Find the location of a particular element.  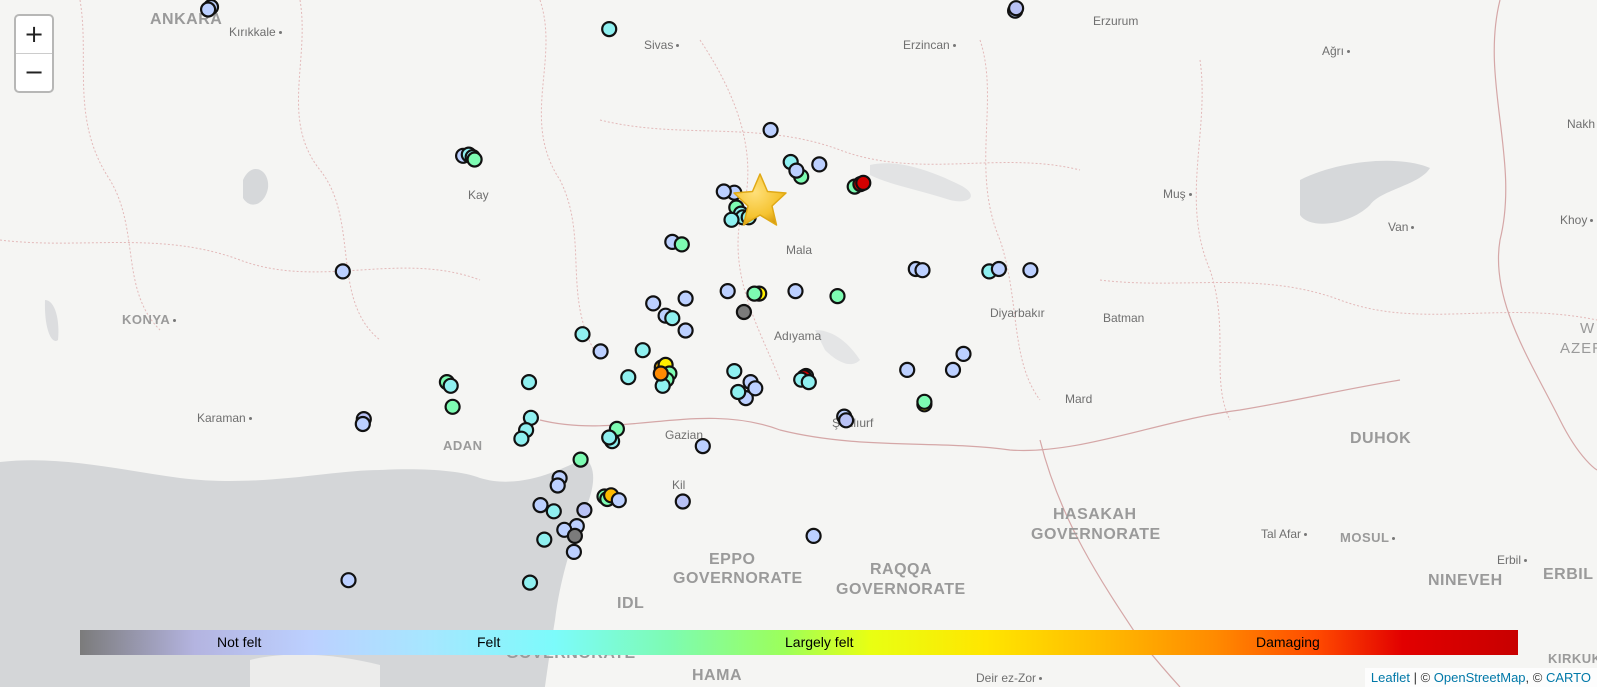

intensity-legend: Not felt Felt Largely felt Damaging is located at coordinates (799, 642).